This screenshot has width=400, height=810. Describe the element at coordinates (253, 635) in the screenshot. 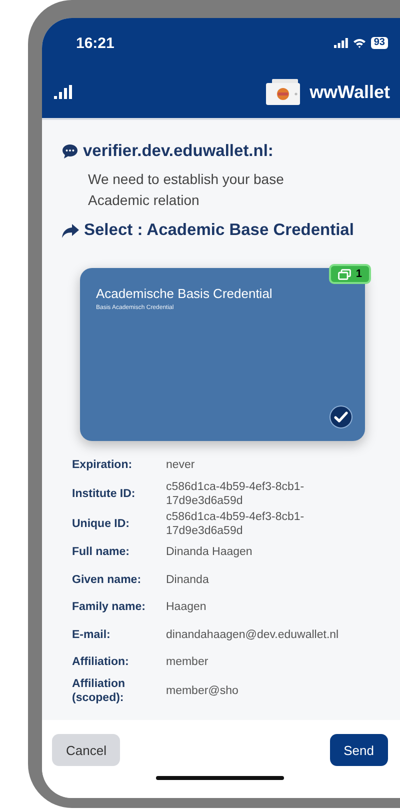

I see `field-value: dinandahaagen@dev.eduwallet.nl` at that location.